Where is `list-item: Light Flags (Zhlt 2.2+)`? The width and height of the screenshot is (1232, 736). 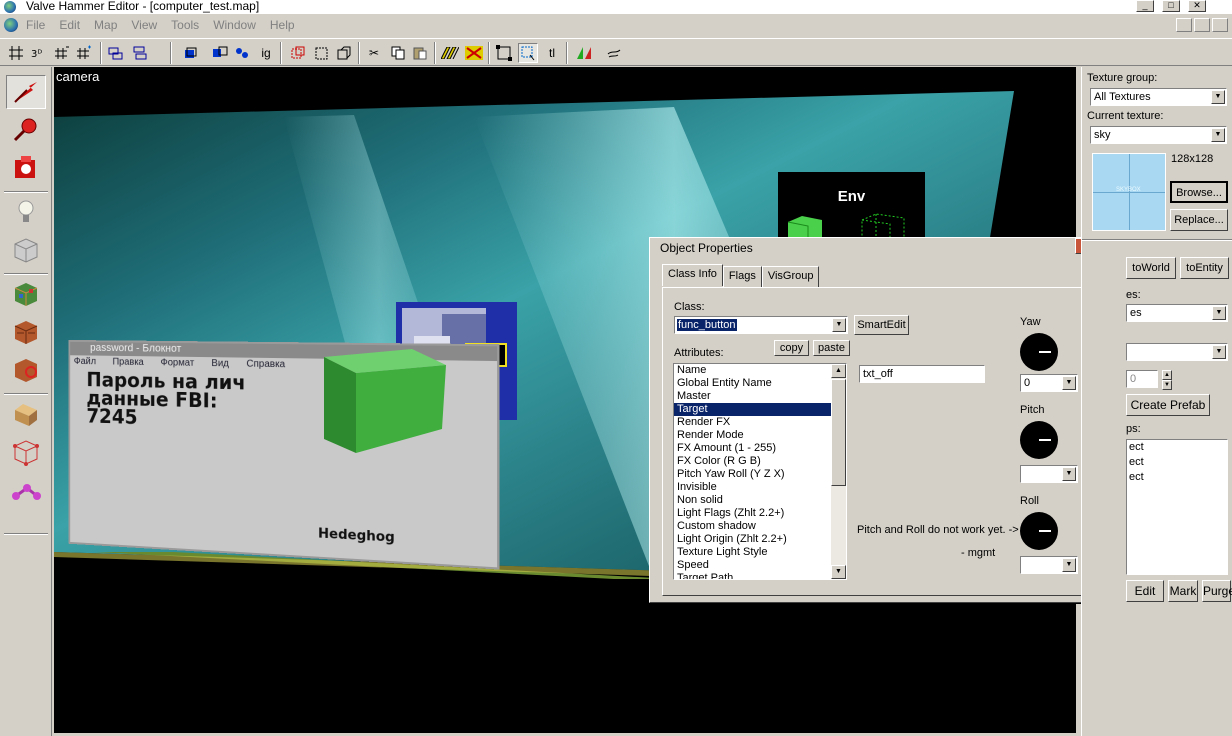
list-item: Light Flags (Zhlt 2.2+) is located at coordinates (760, 513).